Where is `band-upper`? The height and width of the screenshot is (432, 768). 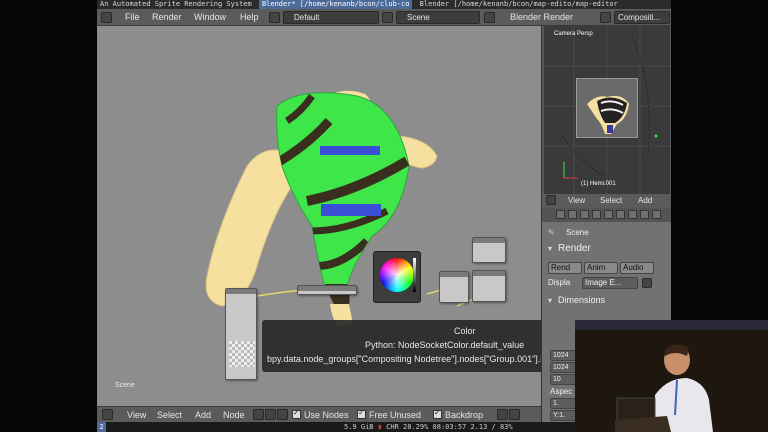 band-upper is located at coordinates (350, 150).